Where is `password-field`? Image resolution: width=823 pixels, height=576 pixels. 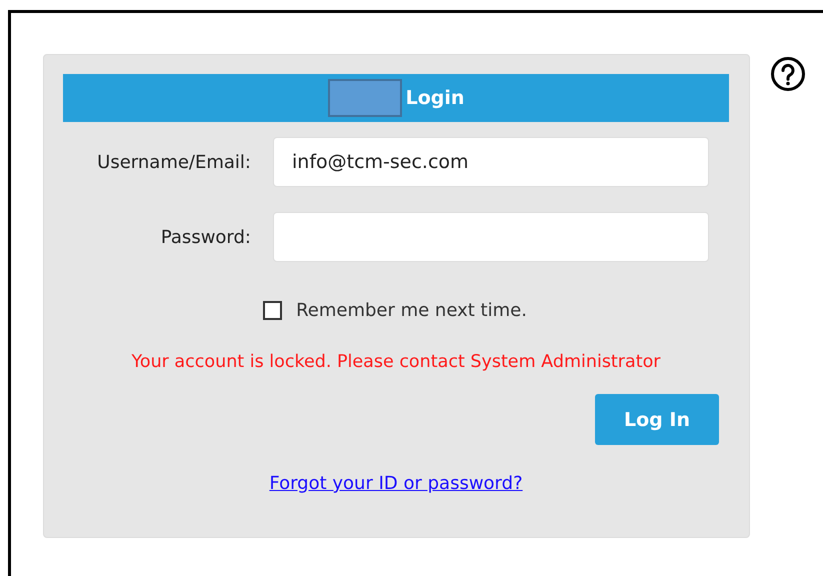 password-field is located at coordinates (491, 237).